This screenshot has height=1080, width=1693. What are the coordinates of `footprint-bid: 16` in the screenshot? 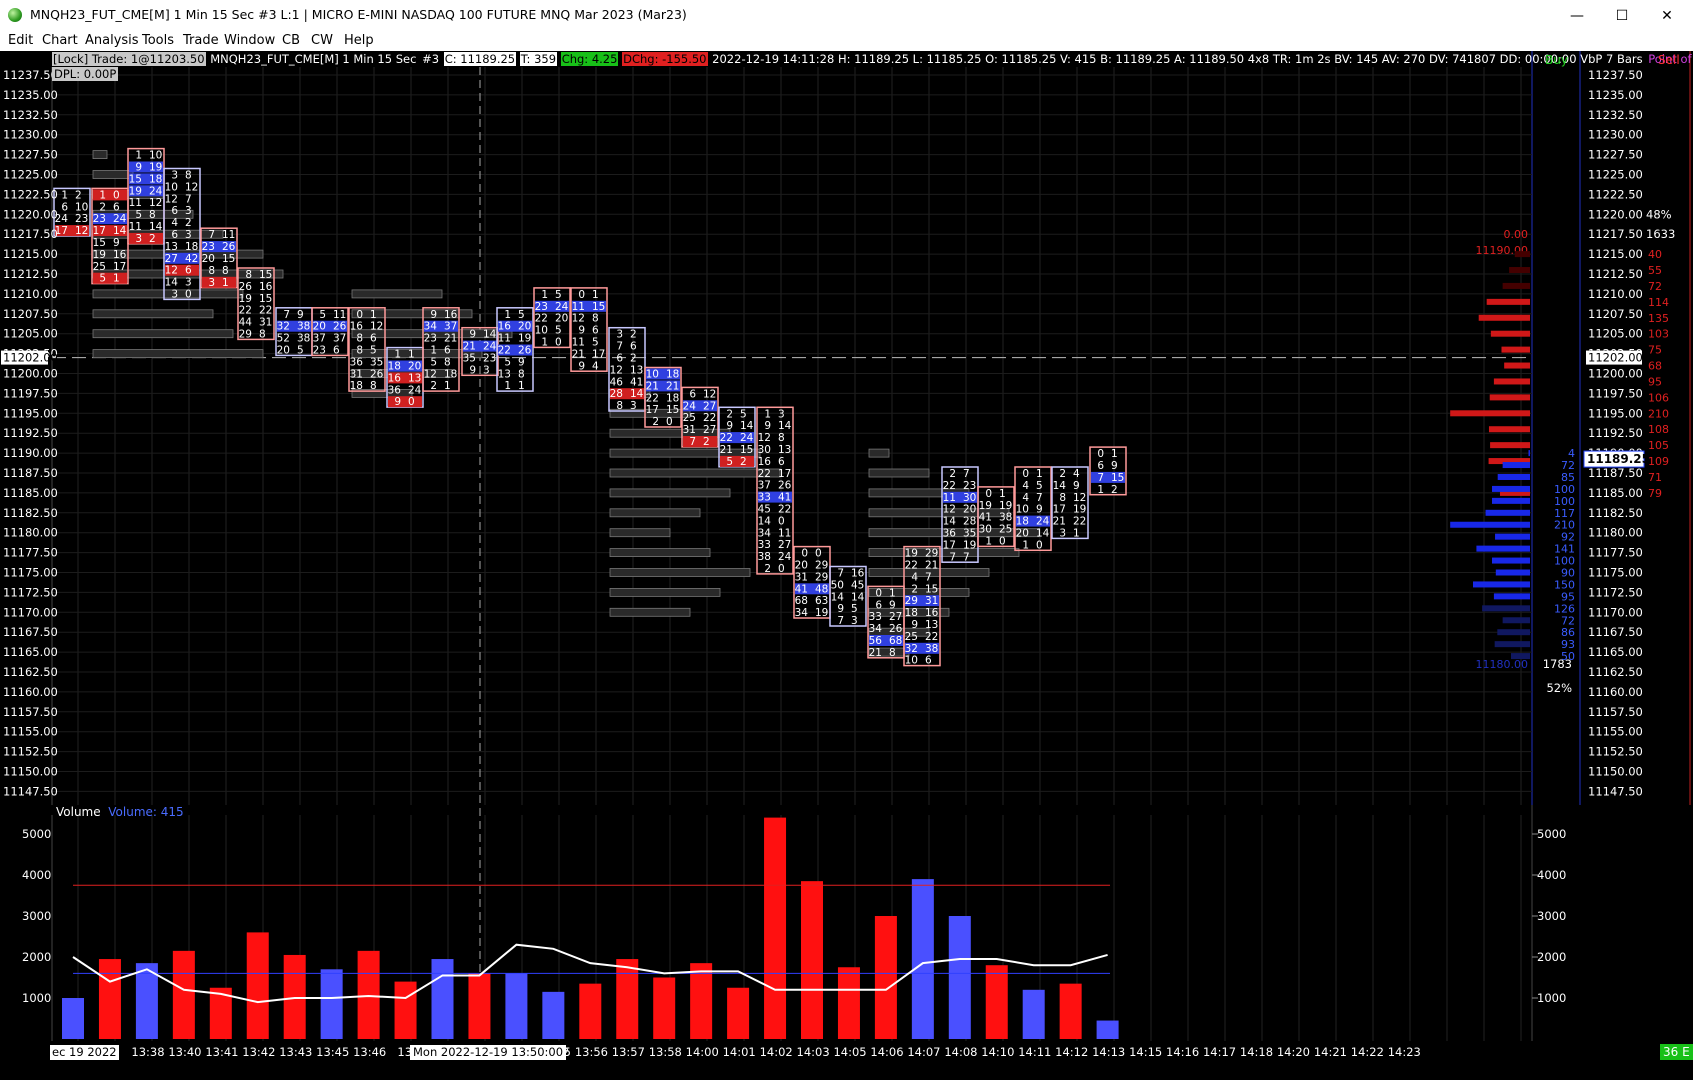 It's located at (357, 327).